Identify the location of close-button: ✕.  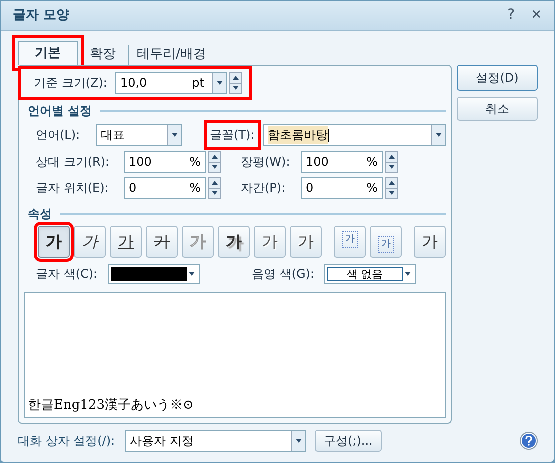
(536, 16).